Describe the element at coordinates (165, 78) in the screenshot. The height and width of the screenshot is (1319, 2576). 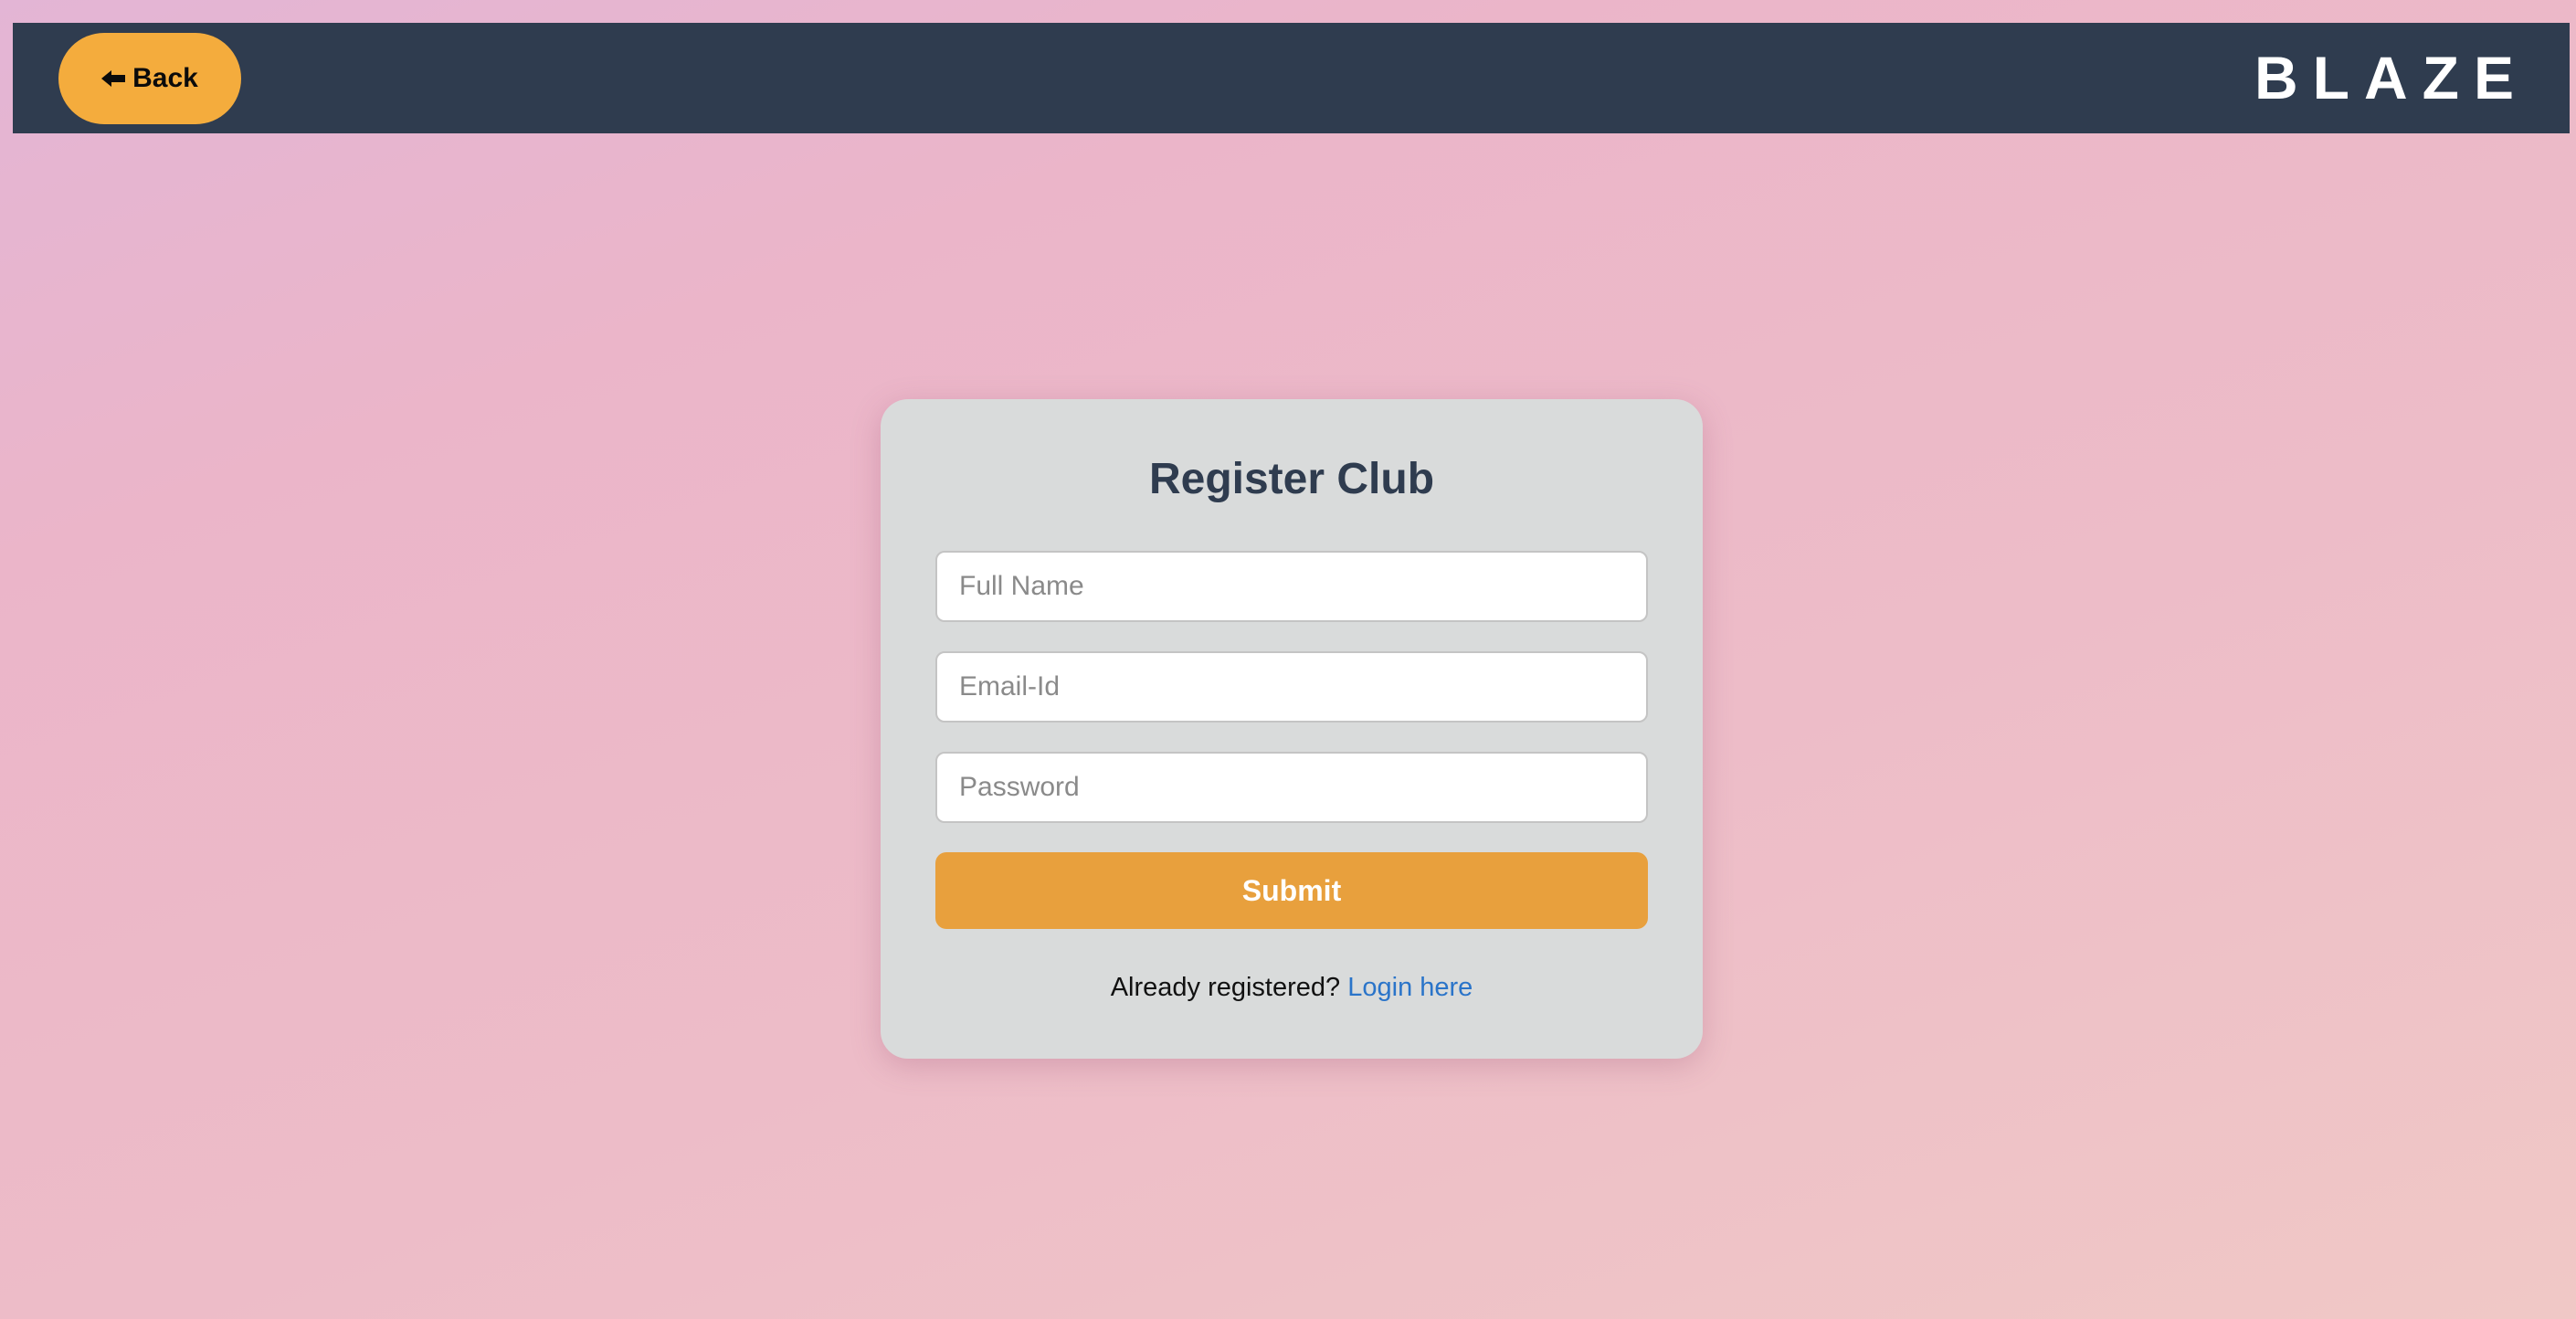
I see `back-button-label: Back` at that location.